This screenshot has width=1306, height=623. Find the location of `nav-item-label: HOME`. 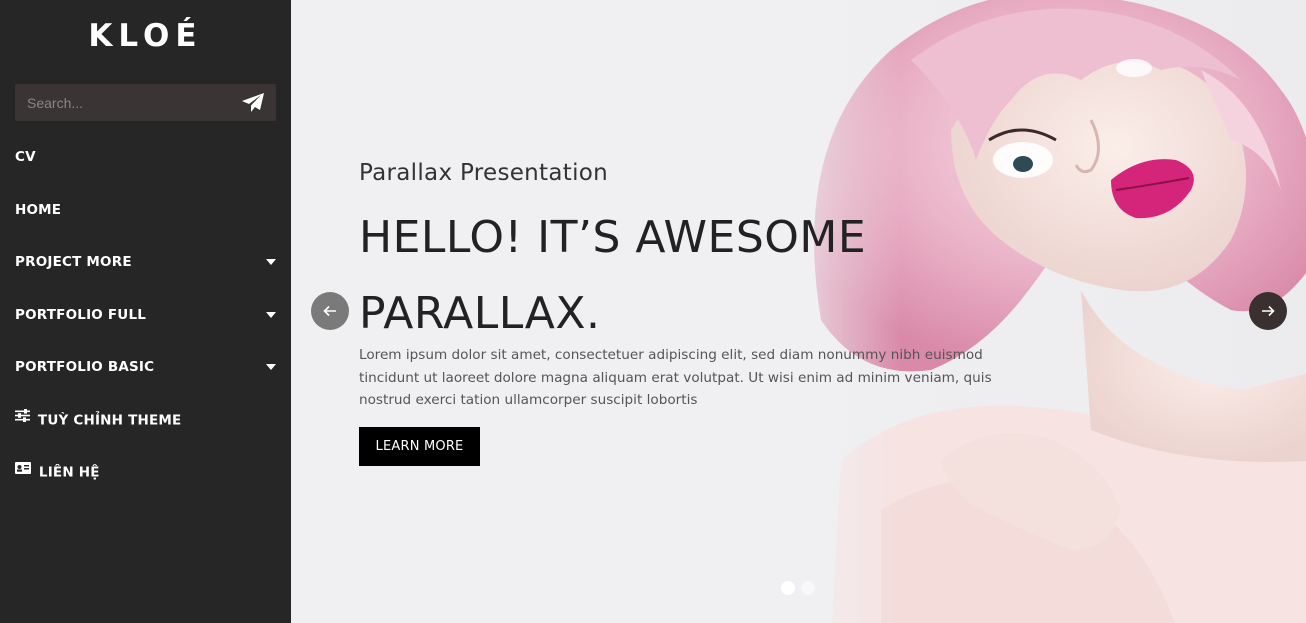

nav-item-label: HOME is located at coordinates (38, 209).